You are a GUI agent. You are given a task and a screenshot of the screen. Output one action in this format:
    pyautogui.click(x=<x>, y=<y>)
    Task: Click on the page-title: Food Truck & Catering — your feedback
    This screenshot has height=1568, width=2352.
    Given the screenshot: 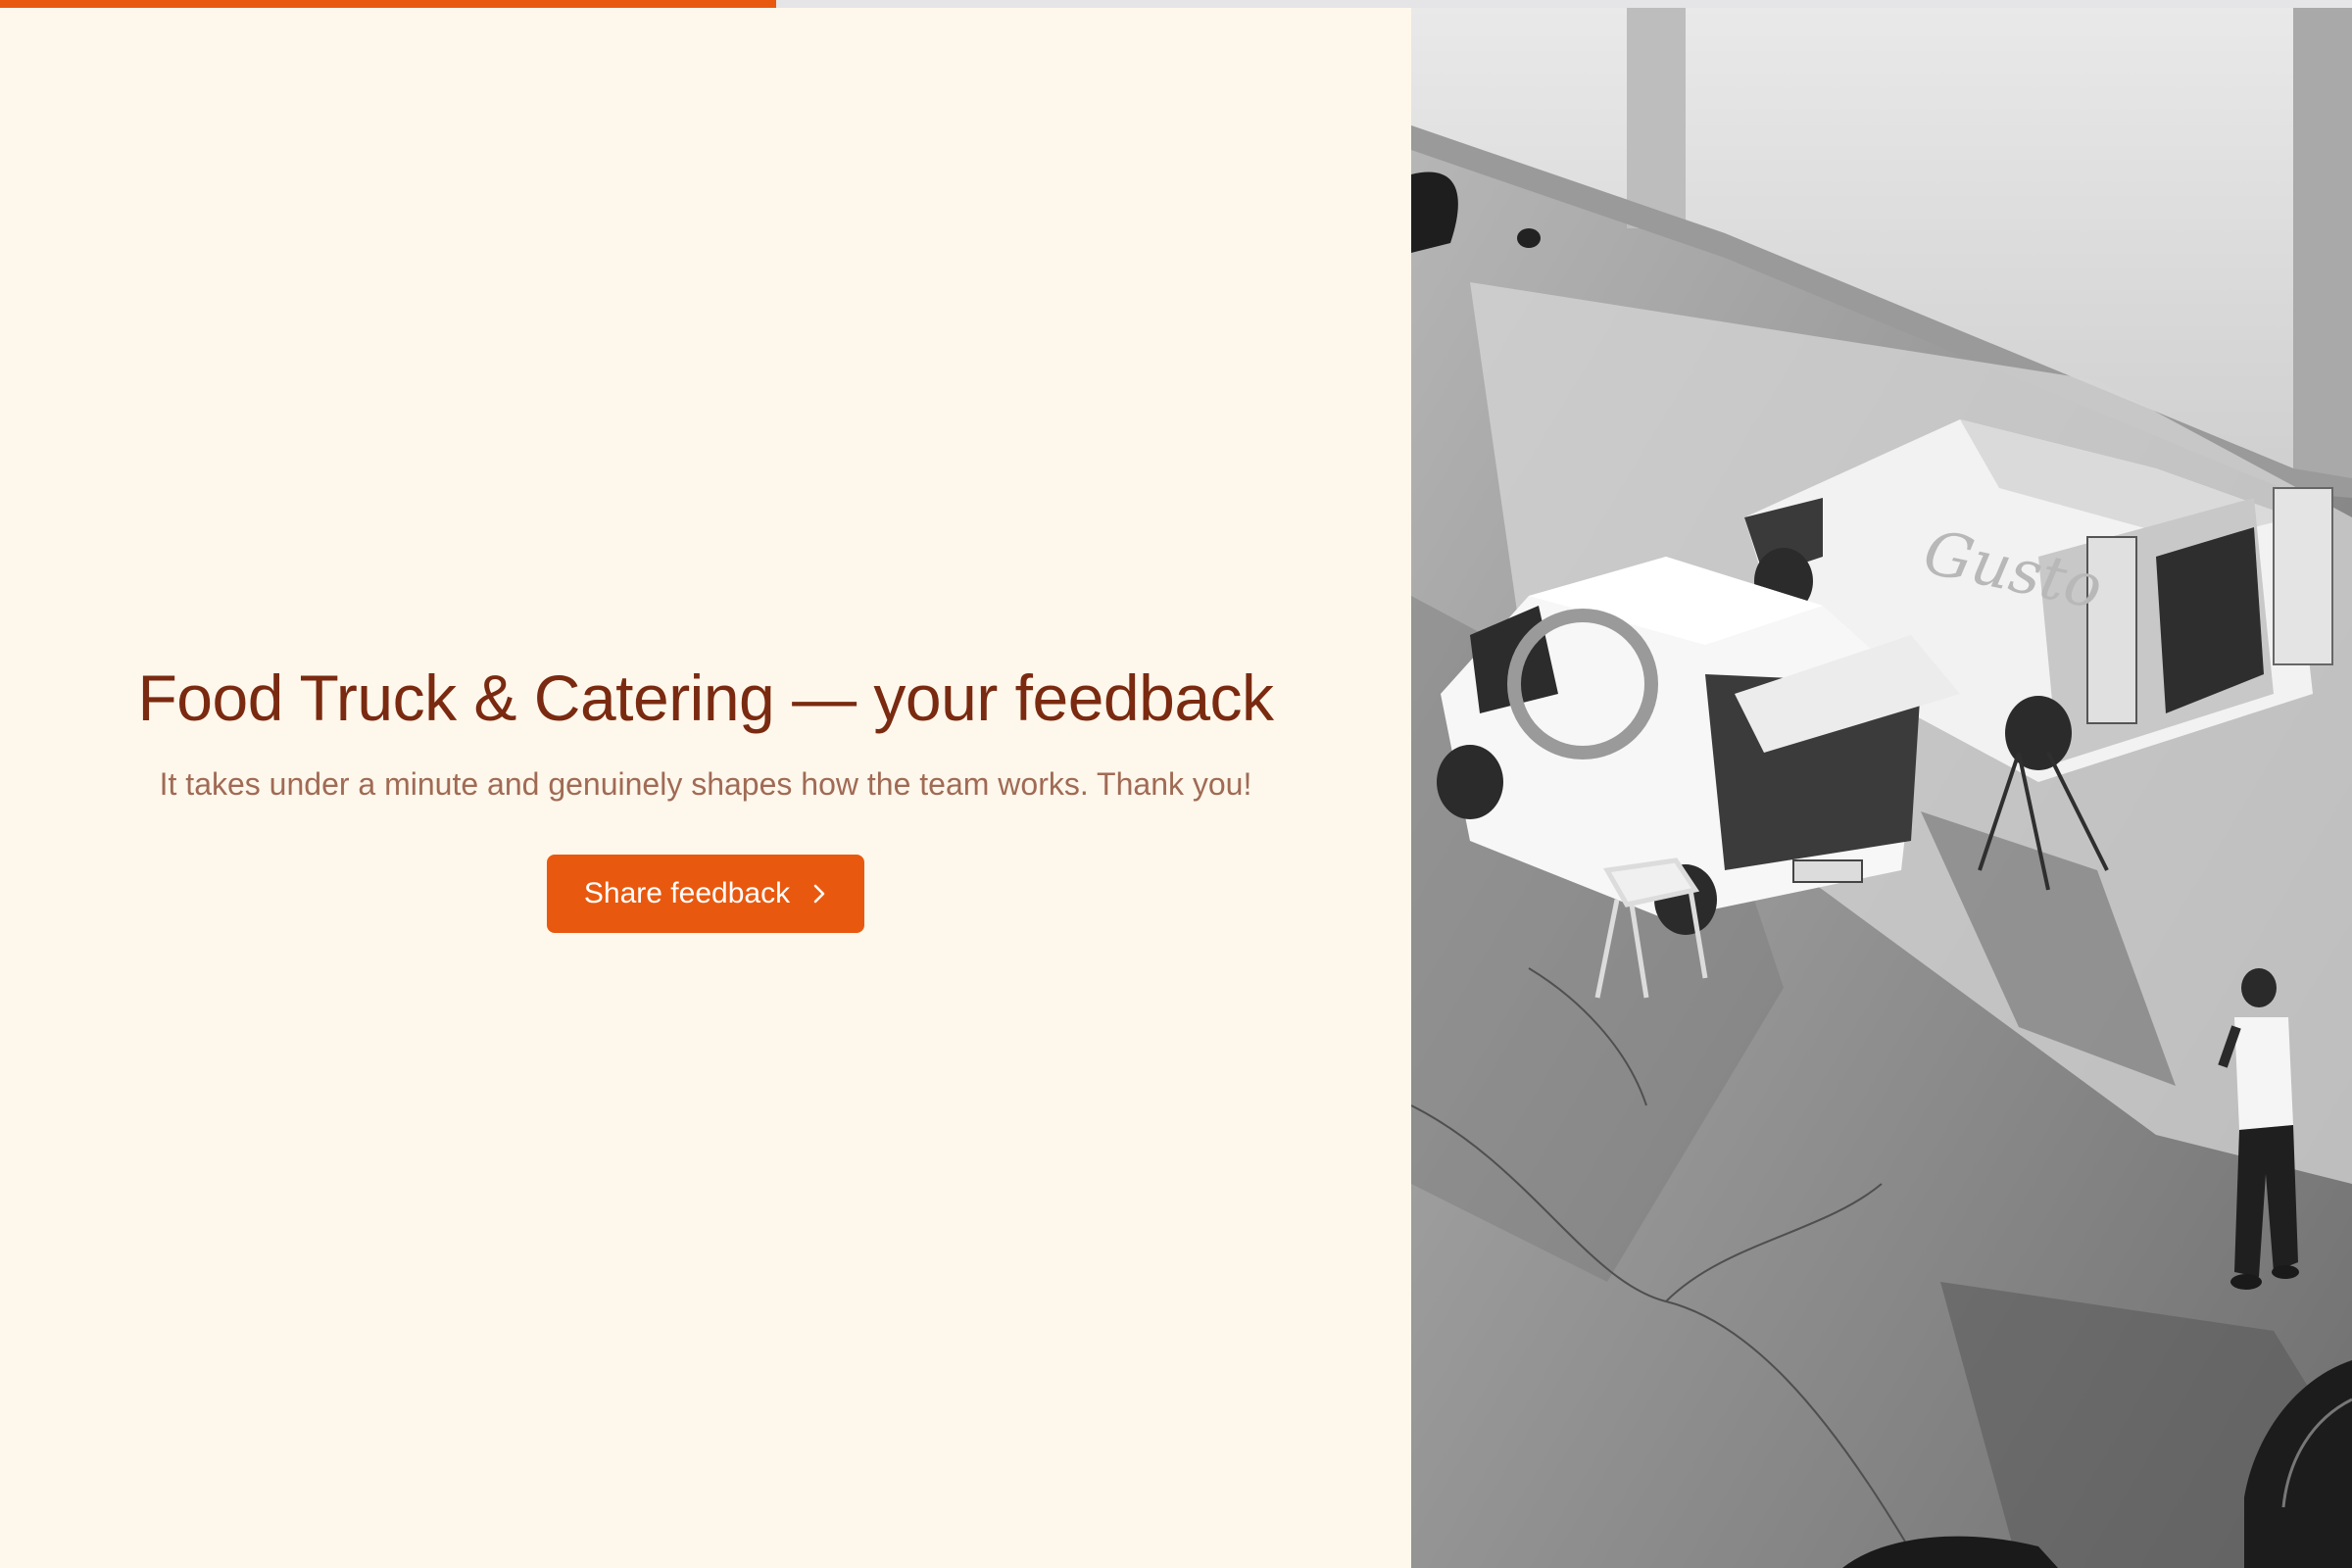 What is the action you would take?
    pyautogui.click(x=705, y=698)
    